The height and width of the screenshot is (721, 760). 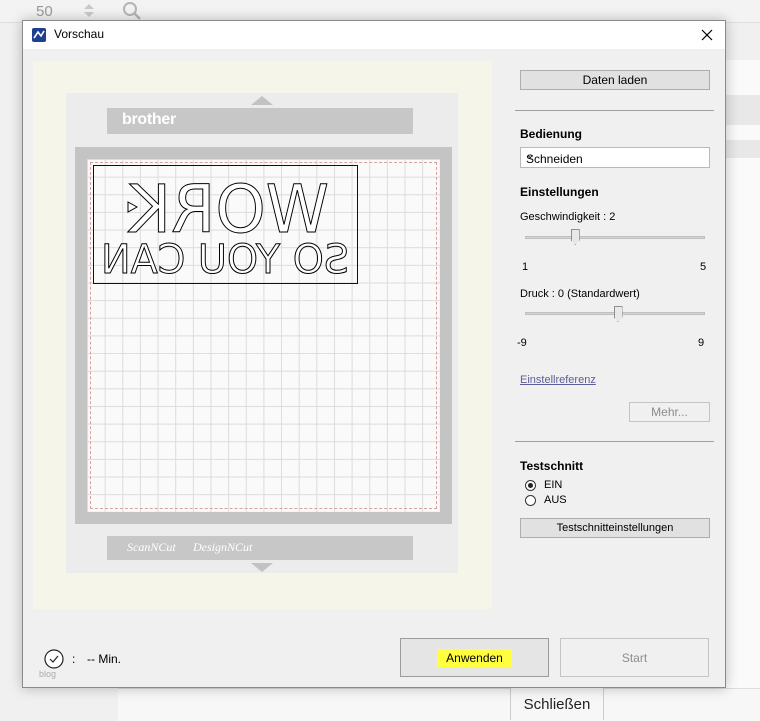 What do you see at coordinates (89, 10) in the screenshot?
I see `spinner-icon` at bounding box center [89, 10].